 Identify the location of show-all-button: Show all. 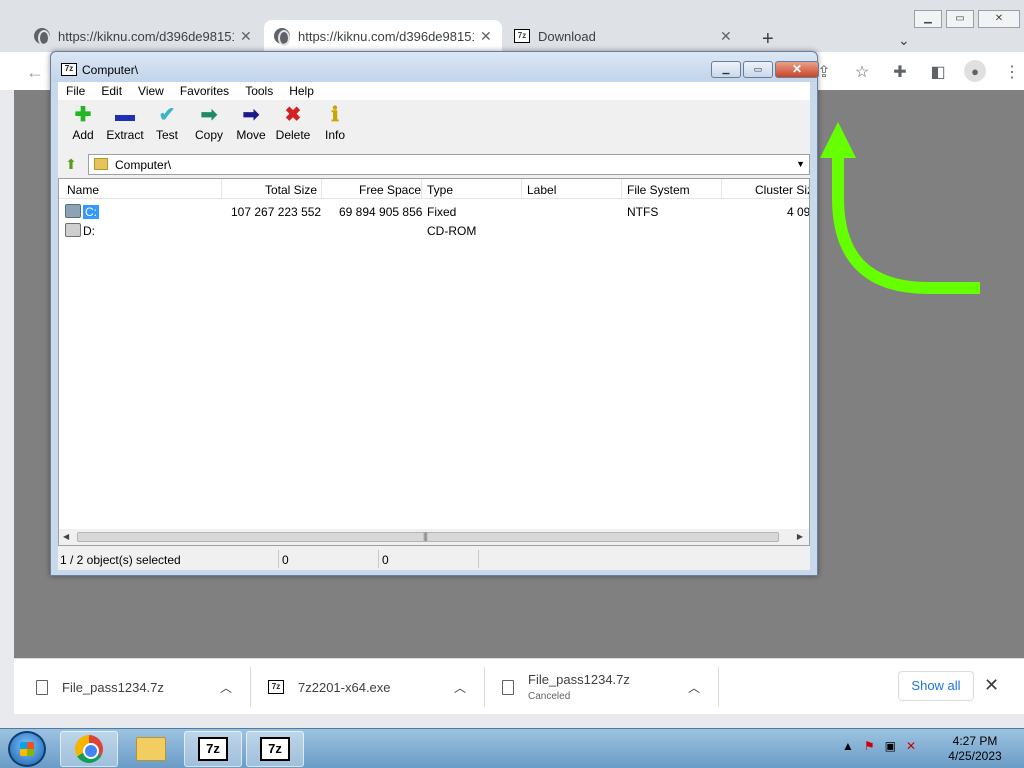
(936, 686).